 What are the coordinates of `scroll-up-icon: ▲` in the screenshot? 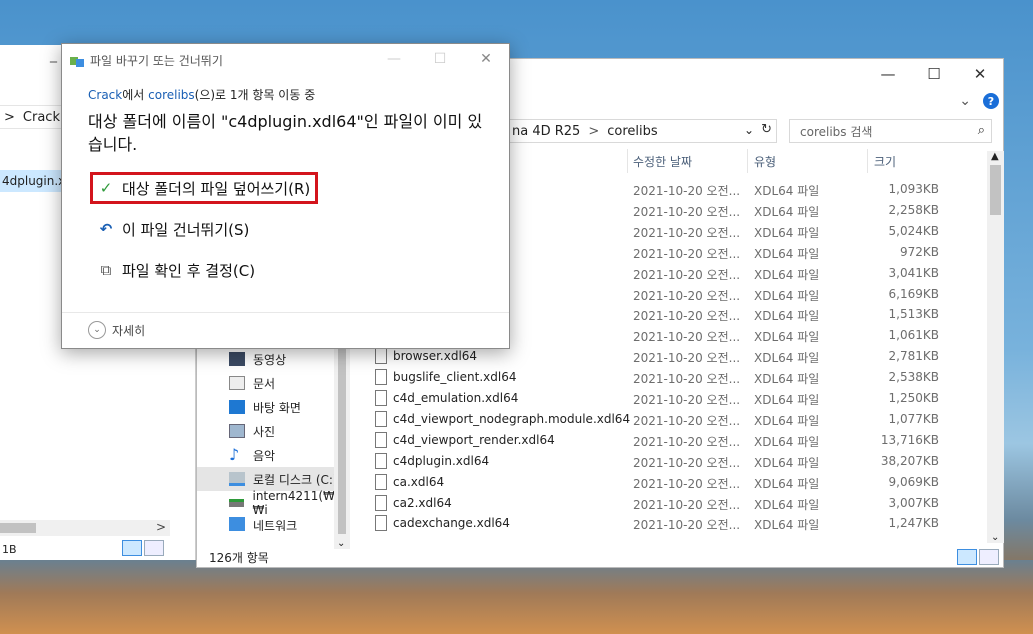 It's located at (995, 156).